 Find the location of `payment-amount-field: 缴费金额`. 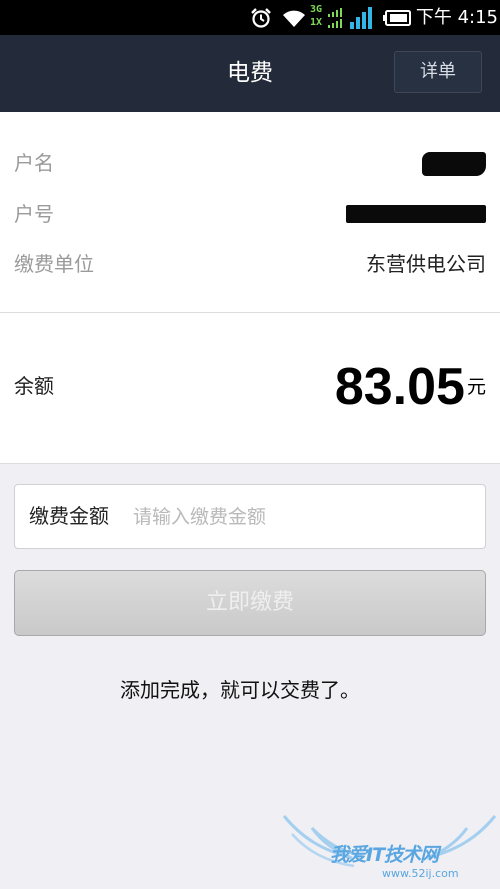

payment-amount-field: 缴费金额 is located at coordinates (250, 516).